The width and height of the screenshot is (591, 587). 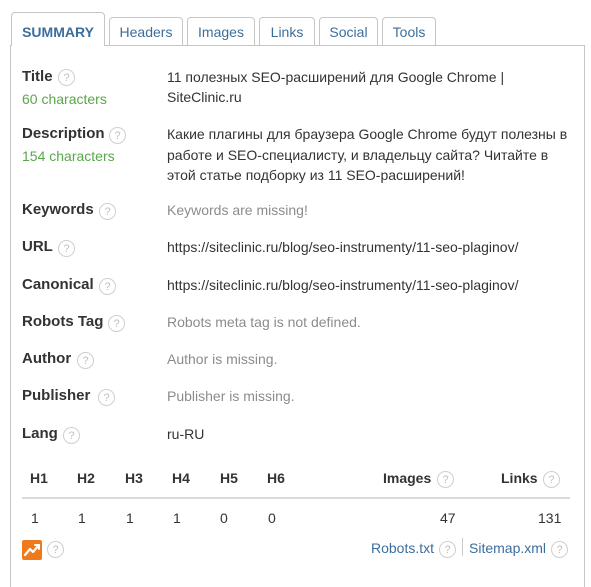 I want to click on url-label: URL, so click(x=37, y=246).